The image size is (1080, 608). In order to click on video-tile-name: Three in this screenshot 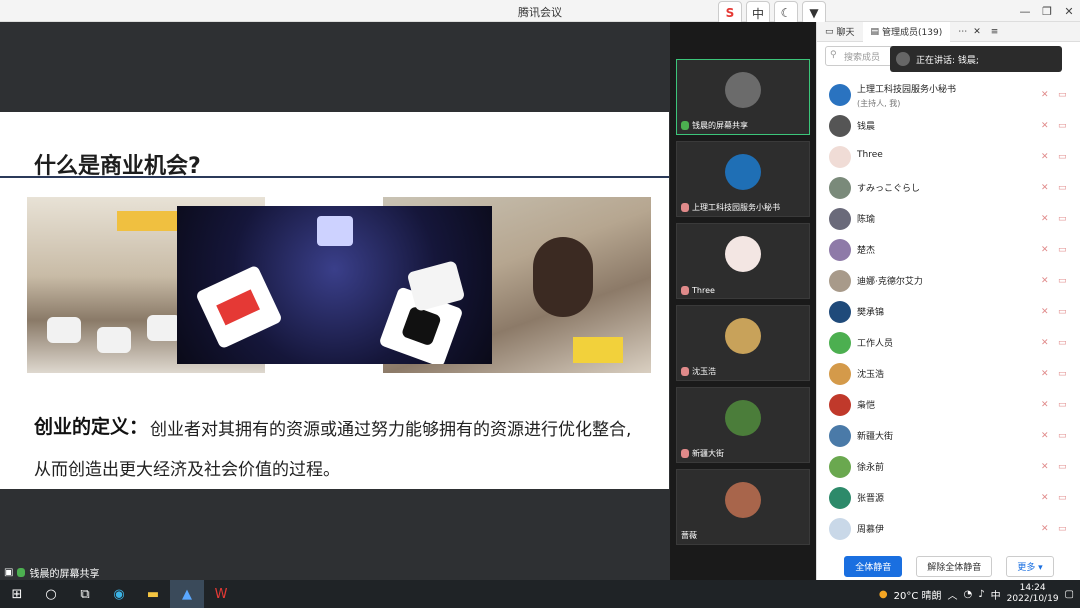, I will do `click(698, 290)`.